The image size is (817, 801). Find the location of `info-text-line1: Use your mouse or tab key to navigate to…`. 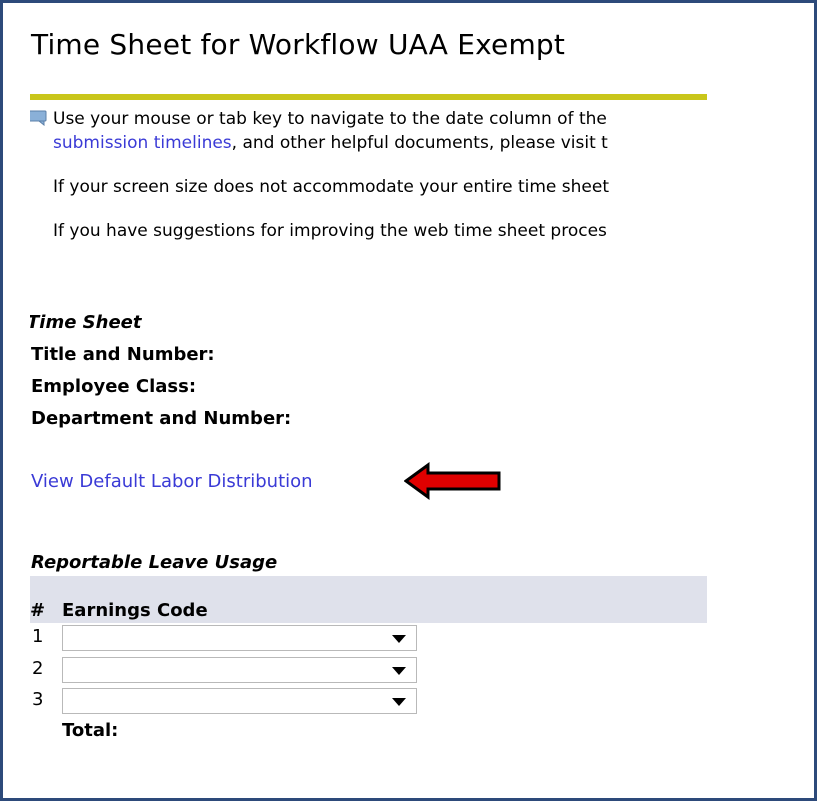

info-text-line1: Use your mouse or tab key to navigate to… is located at coordinates (330, 119).